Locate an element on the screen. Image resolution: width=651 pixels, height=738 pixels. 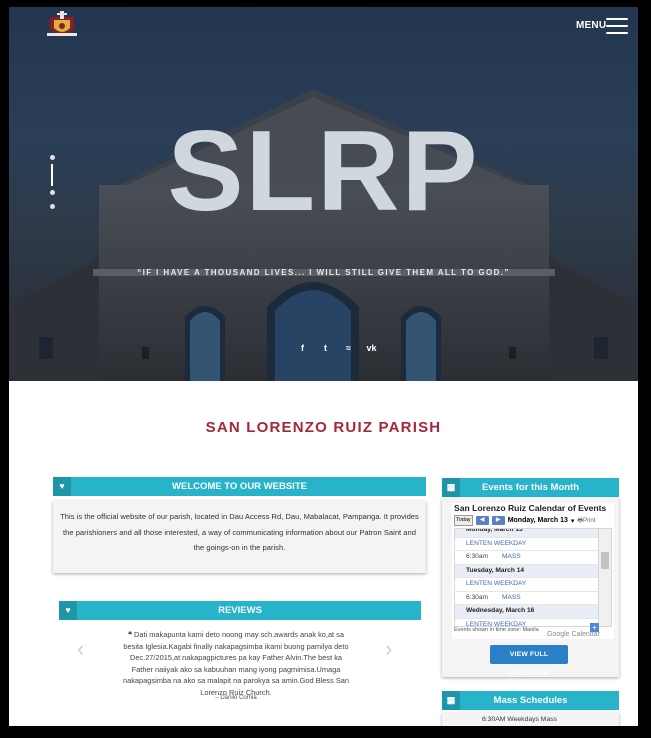
mass-heading: Mass Schedules is located at coordinates (530, 700).